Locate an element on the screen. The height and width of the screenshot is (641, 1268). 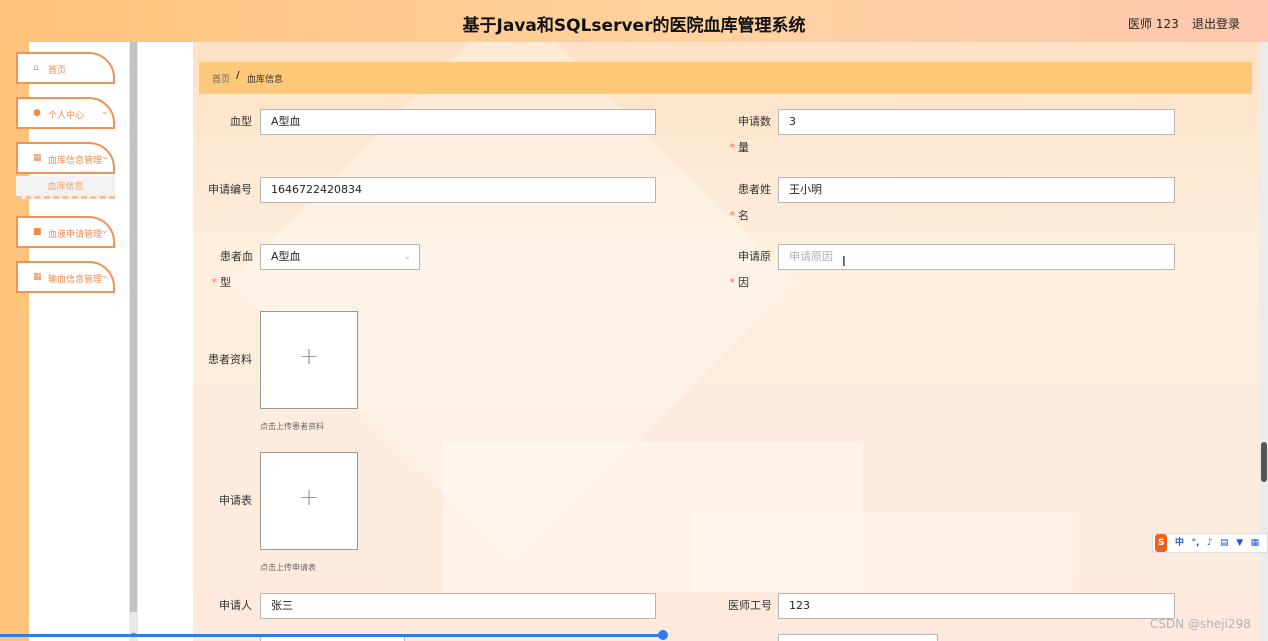
sidebar-item-blood-request: ■ 血液申请管理 ⌄ is located at coordinates (65, 232).